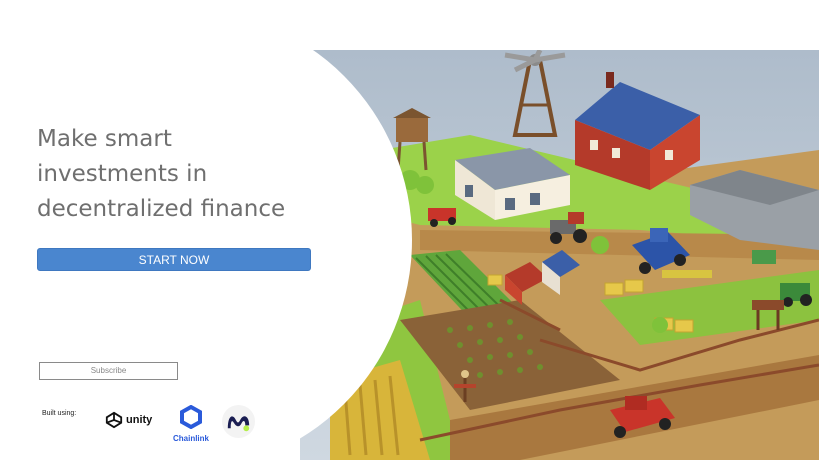 This screenshot has width=819, height=460. I want to click on chainlink-logo: Chainlink, so click(191, 423).